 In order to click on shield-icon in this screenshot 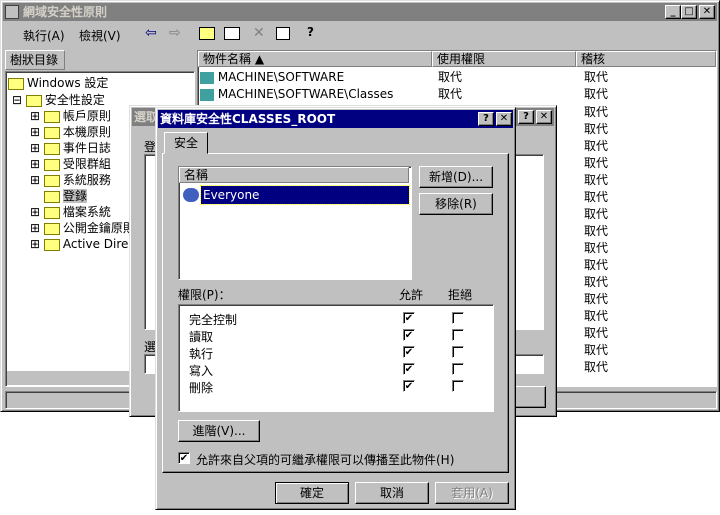, I will do `click(33, 100)`.